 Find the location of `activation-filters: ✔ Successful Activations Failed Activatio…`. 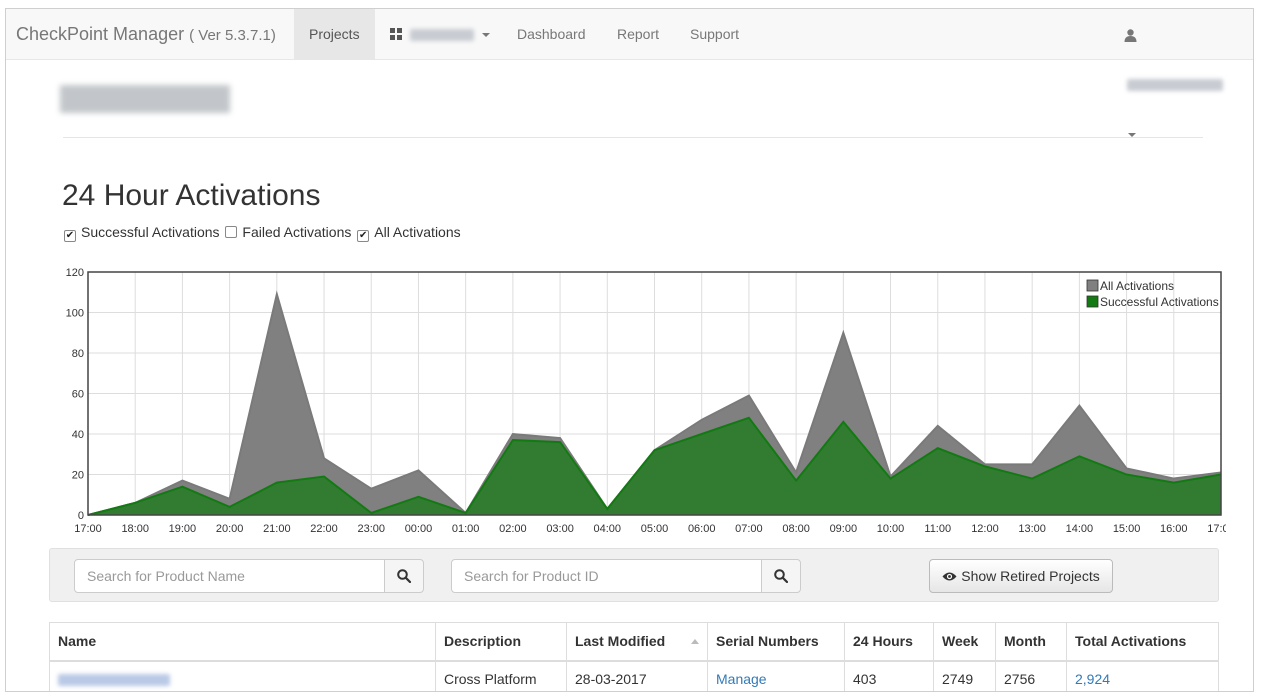

activation-filters: ✔ Successful Activations Failed Activatio… is located at coordinates (263, 233).